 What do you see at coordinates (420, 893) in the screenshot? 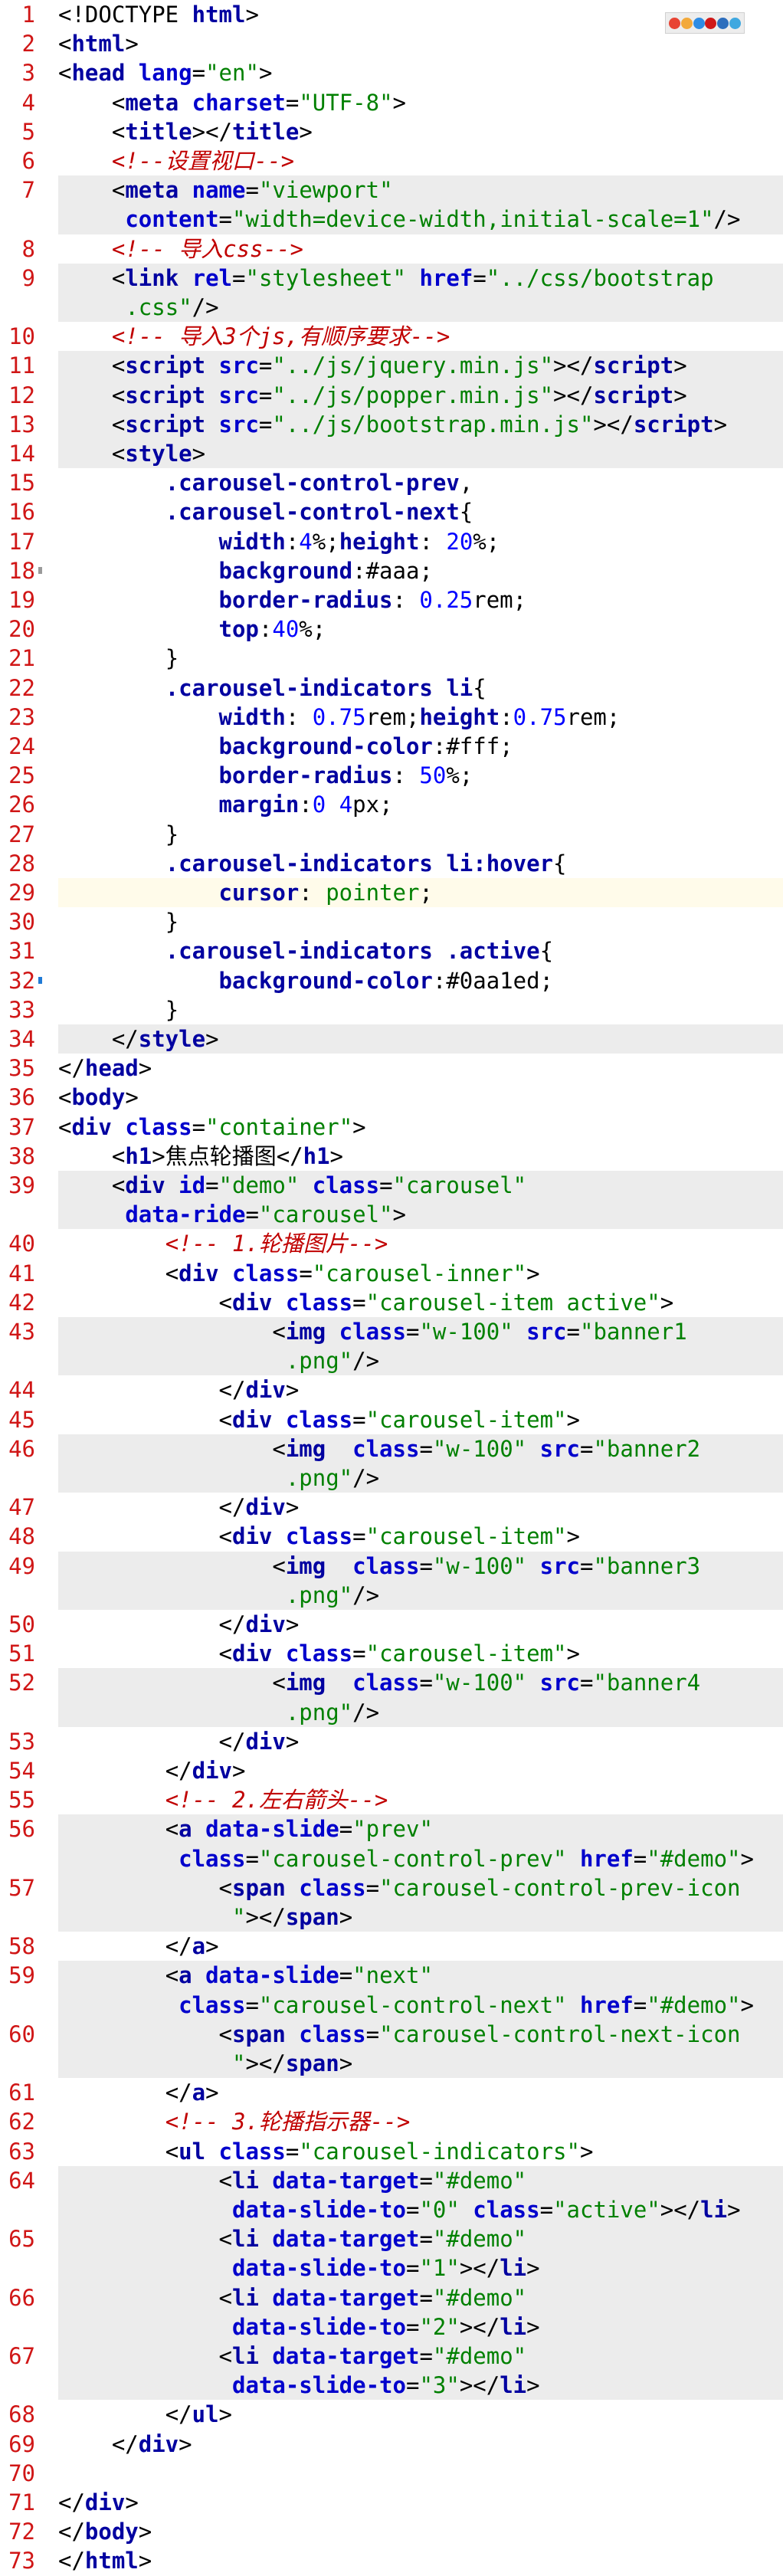
I see `code-text: cursor: pointer;` at bounding box center [420, 893].